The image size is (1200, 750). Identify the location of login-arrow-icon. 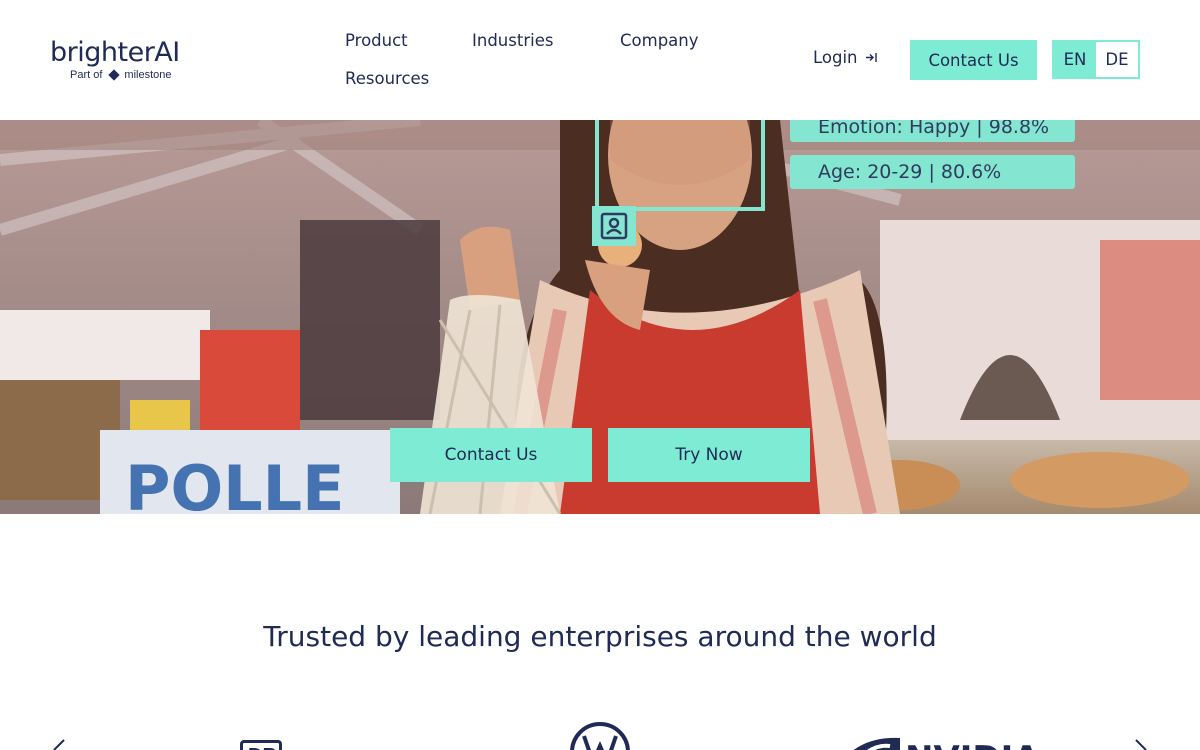
(871, 57).